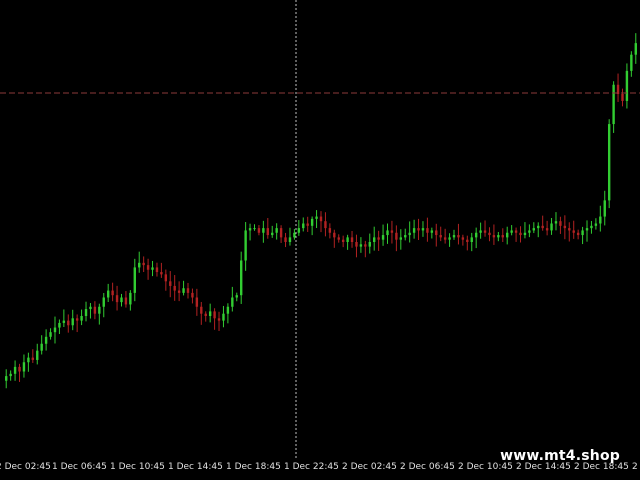  Describe the element at coordinates (427, 467) in the screenshot. I see `time-axis-label: 2 Dec 06:45` at that location.